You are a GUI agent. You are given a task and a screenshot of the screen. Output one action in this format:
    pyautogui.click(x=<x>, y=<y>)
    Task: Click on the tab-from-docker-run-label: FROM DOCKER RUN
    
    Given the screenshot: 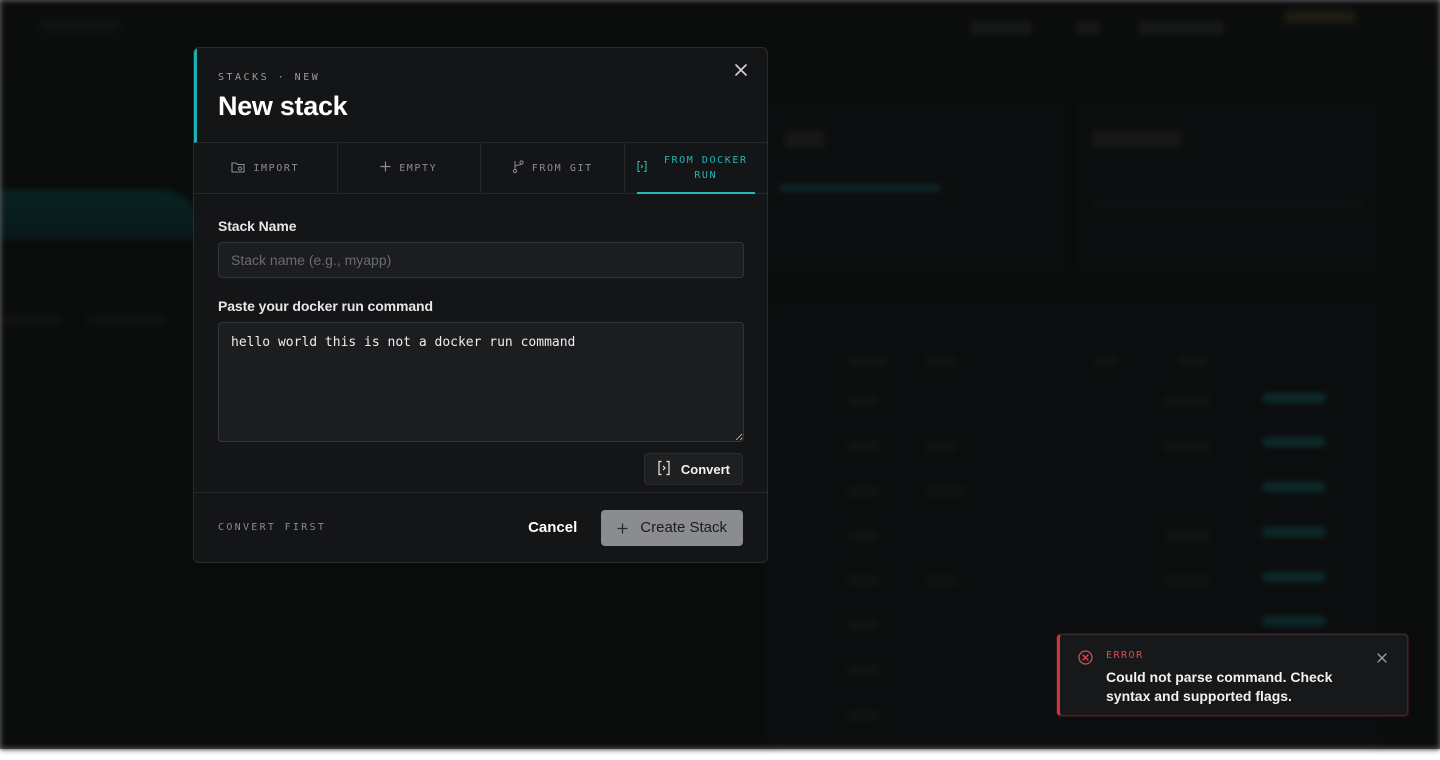 What is the action you would take?
    pyautogui.click(x=705, y=168)
    